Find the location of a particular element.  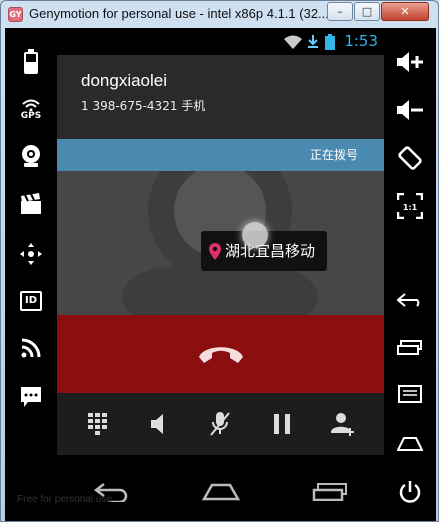

device-id-button: ID is located at coordinates (31, 301).